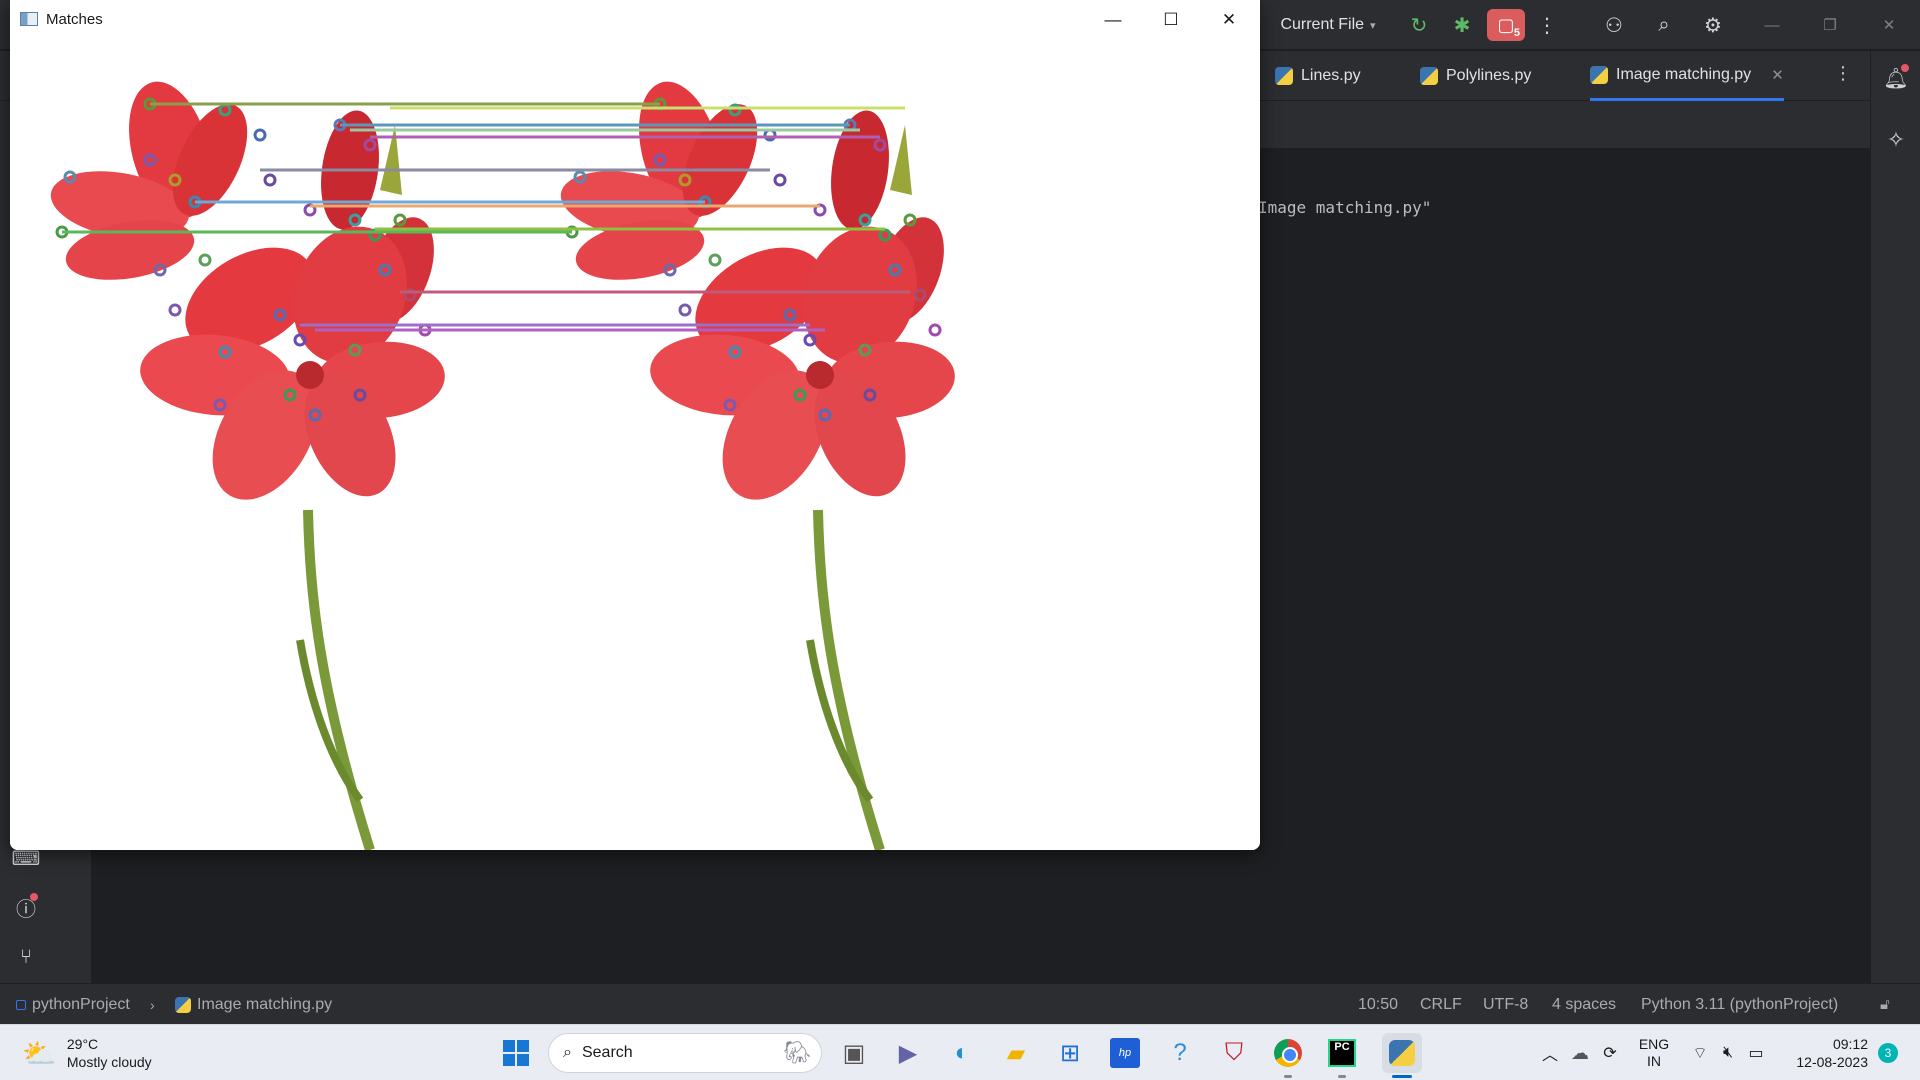 This screenshot has height=1080, width=1920. I want to click on weather-text: 29°C Mostly cloudy, so click(109, 1053).